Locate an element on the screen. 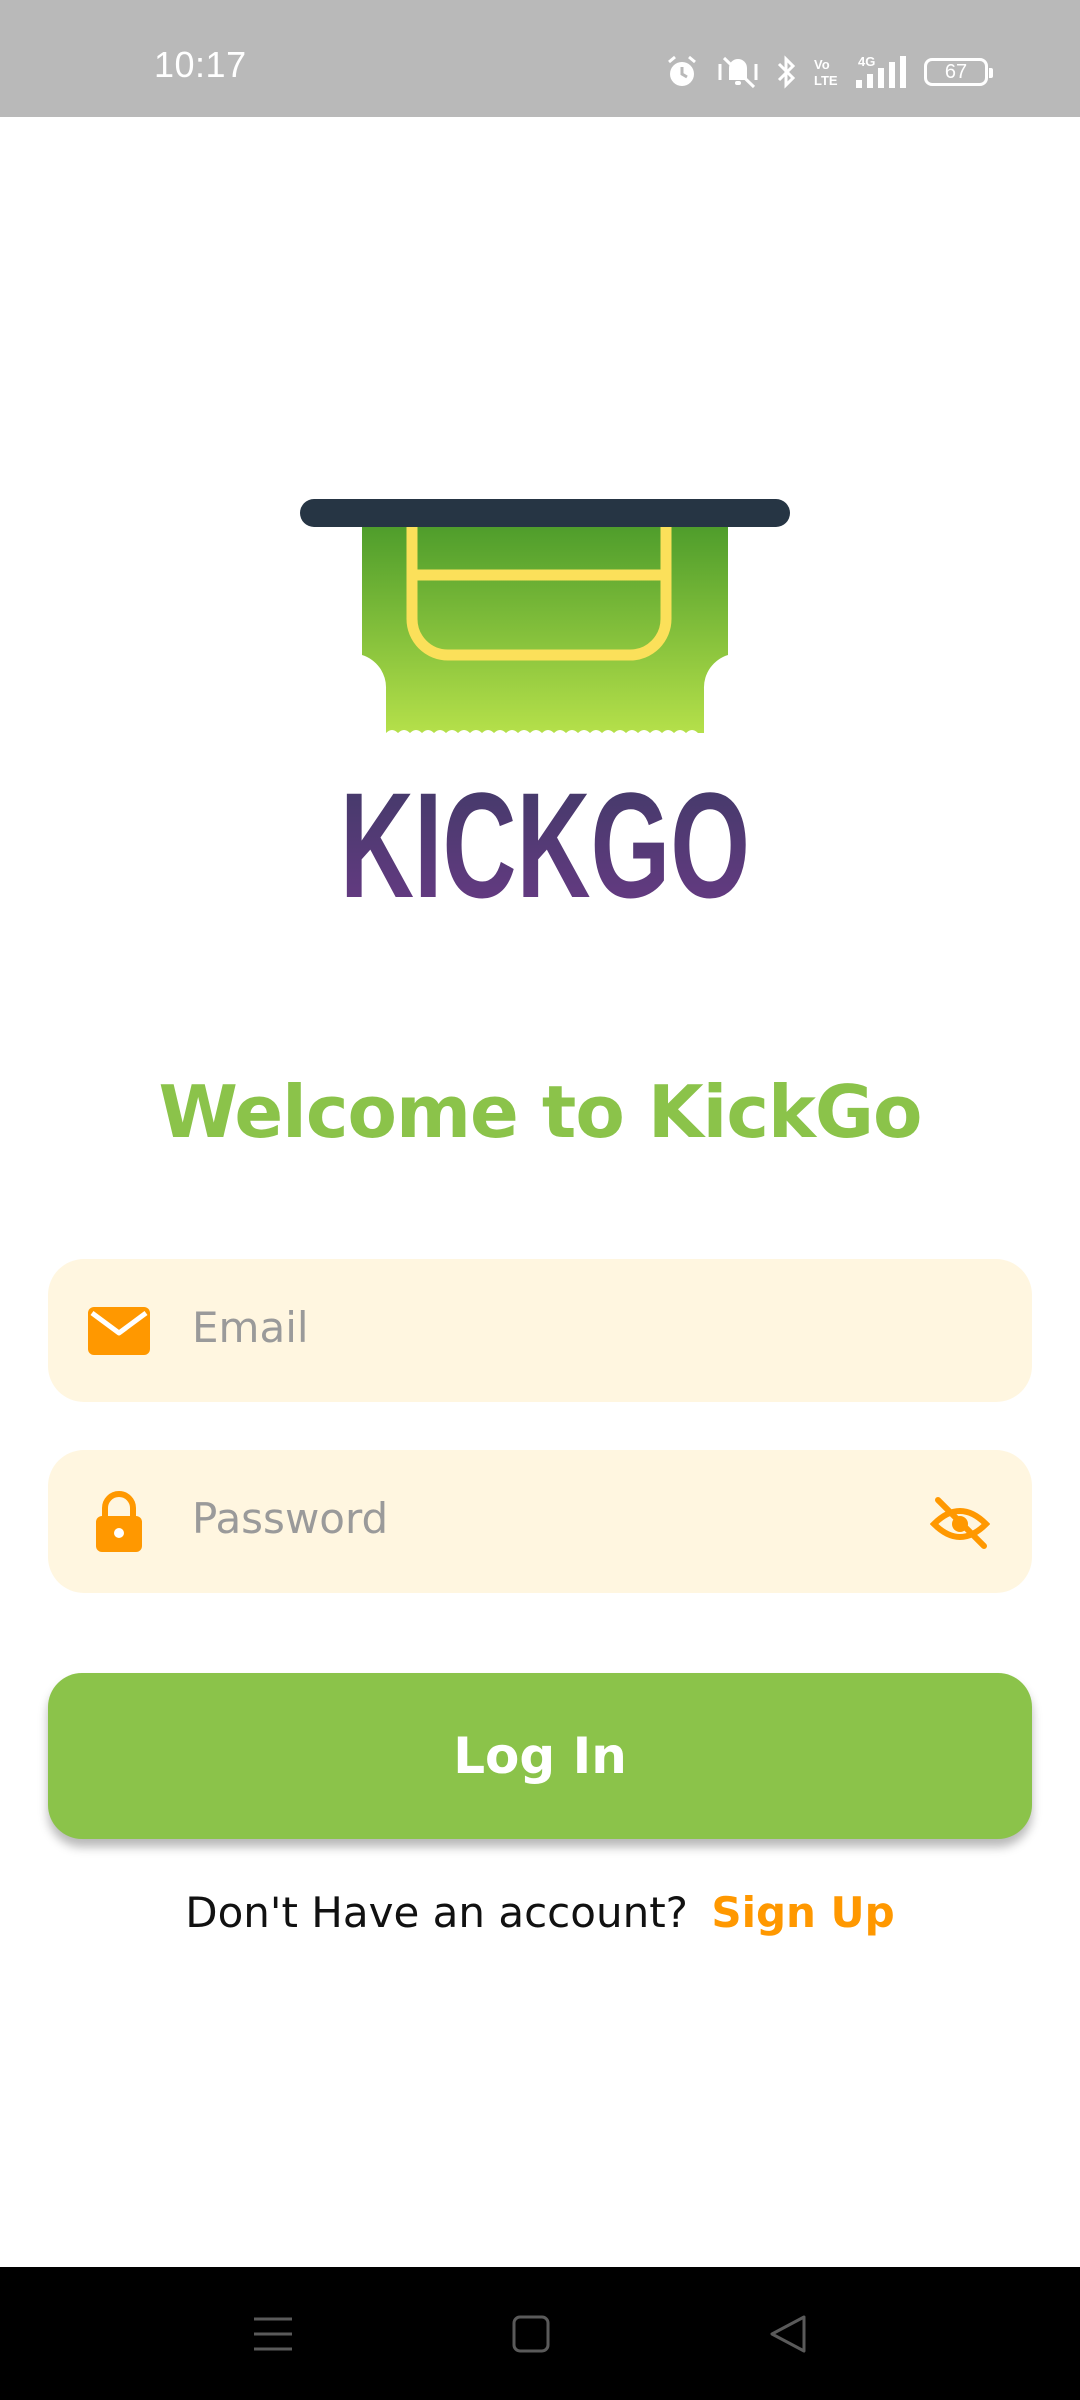 This screenshot has width=1080, height=2400. kickgo-logo: KICKGO is located at coordinates (545, 704).